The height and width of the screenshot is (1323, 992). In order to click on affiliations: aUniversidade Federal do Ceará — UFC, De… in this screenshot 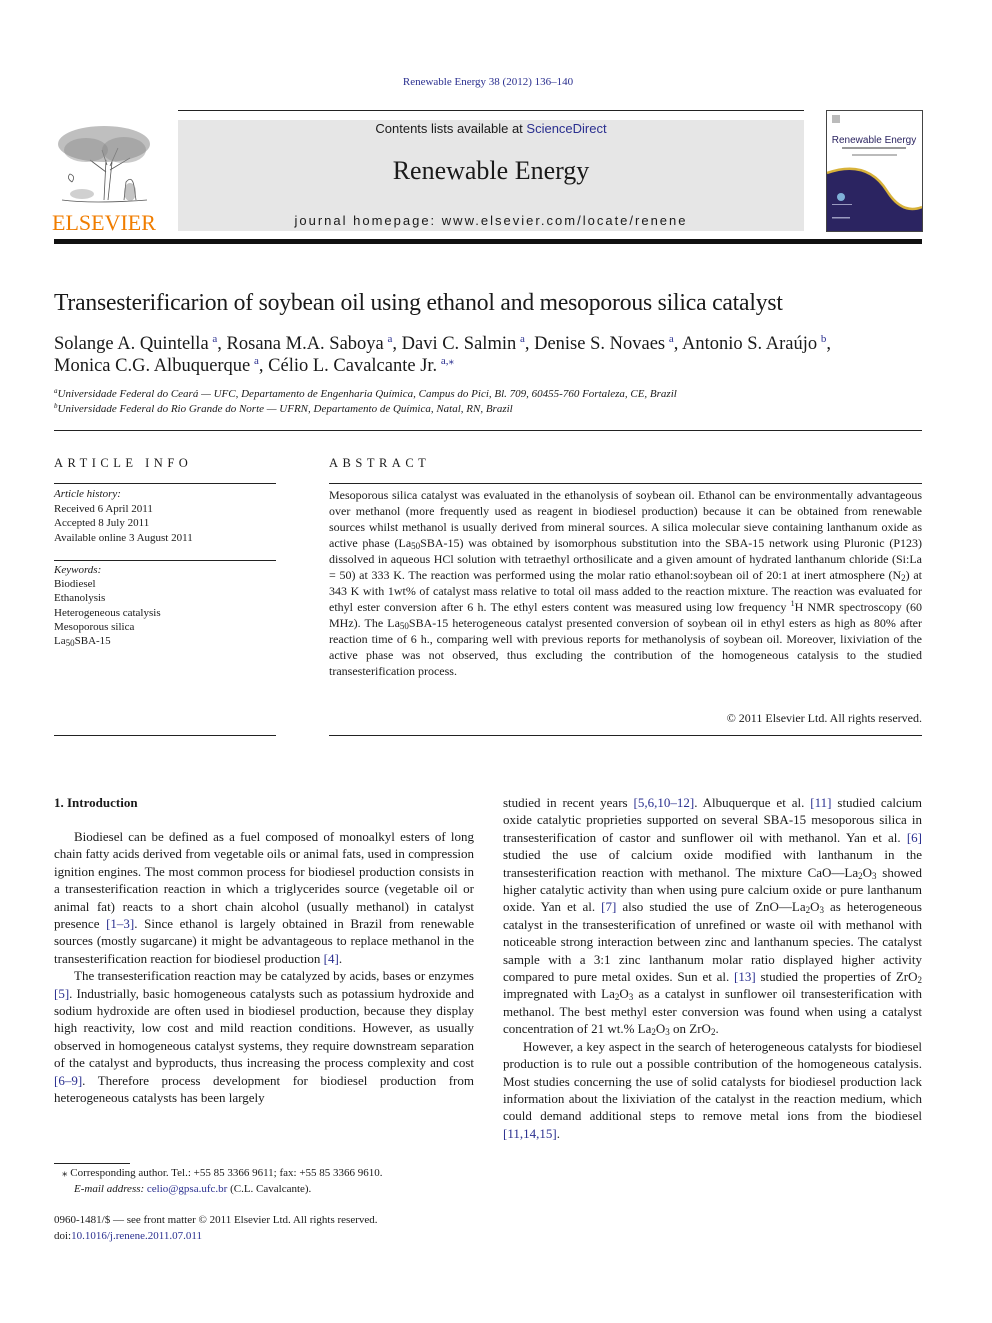, I will do `click(365, 402)`.